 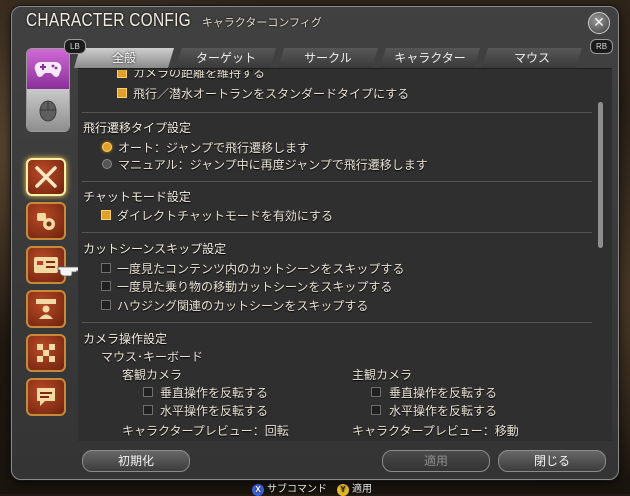 I want to click on camera-input-subtitle: マウス･キーボード, so click(x=152, y=357).